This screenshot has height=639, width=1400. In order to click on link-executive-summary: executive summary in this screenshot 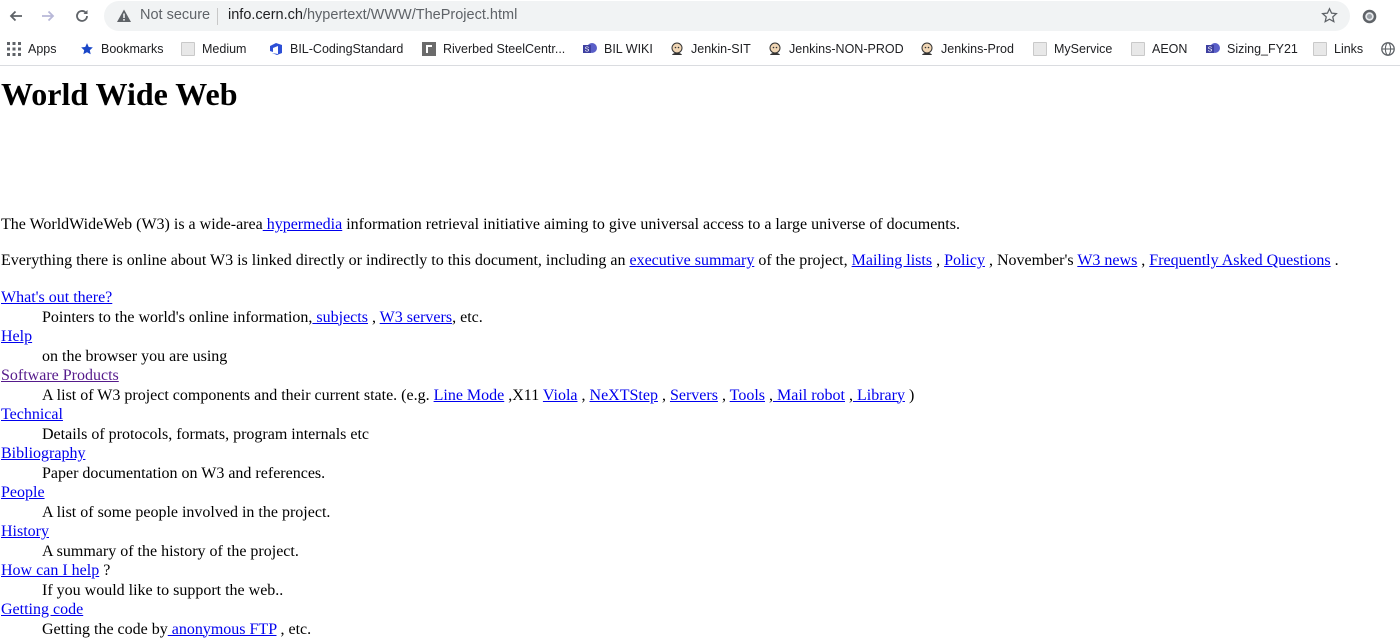, I will do `click(691, 260)`.